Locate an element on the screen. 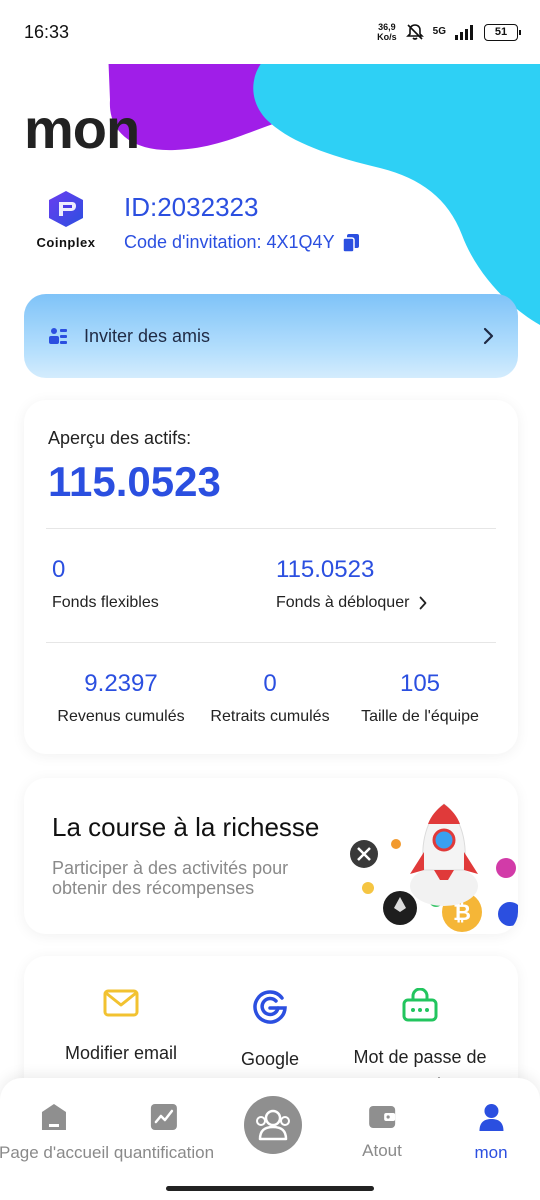 The image size is (540, 1200). page-title: mon is located at coordinates (82, 128).